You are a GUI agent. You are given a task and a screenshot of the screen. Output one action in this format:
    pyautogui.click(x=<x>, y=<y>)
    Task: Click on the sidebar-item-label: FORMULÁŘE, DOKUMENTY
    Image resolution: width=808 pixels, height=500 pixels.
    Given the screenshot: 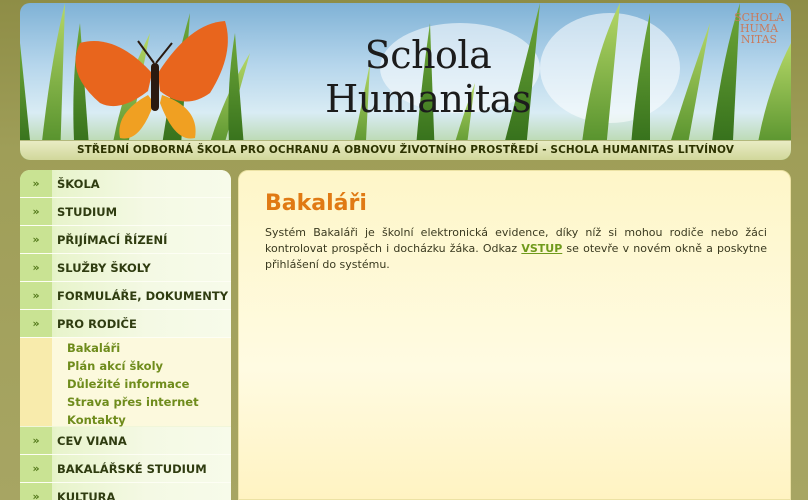 What is the action you would take?
    pyautogui.click(x=143, y=295)
    